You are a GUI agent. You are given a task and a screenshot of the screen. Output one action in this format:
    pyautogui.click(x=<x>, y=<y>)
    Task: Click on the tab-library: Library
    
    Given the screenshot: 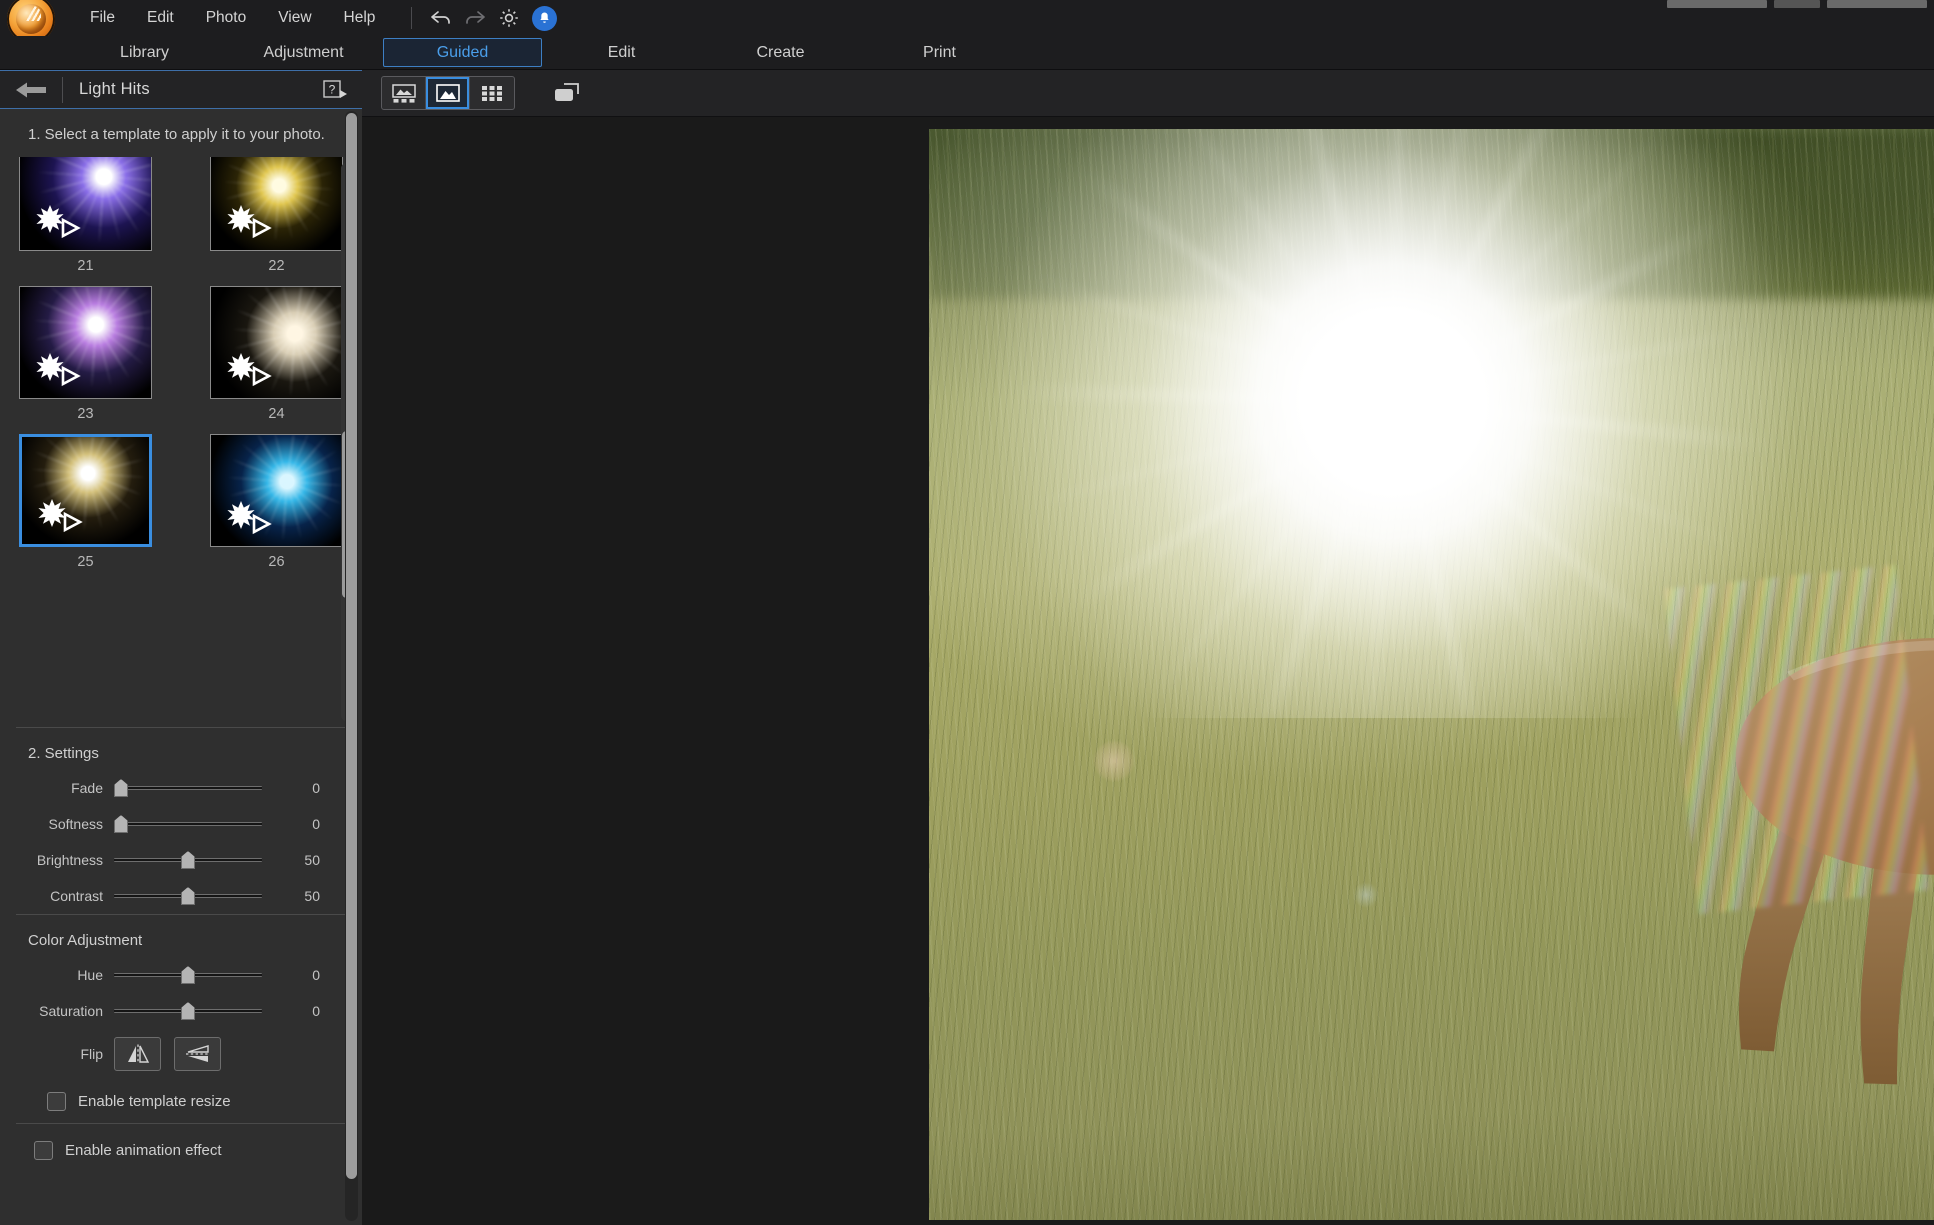 What is the action you would take?
    pyautogui.click(x=144, y=53)
    